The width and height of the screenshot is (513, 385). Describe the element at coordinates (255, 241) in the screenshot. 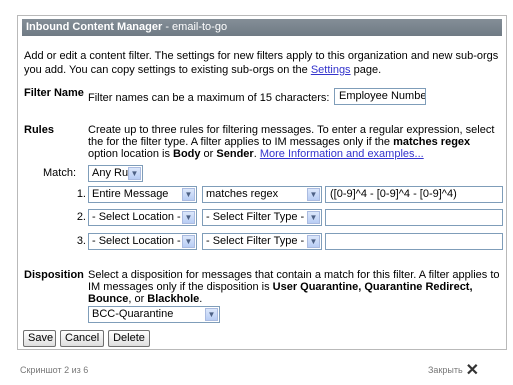

I see `rule-3-type-value: - Select Filter Type -` at that location.